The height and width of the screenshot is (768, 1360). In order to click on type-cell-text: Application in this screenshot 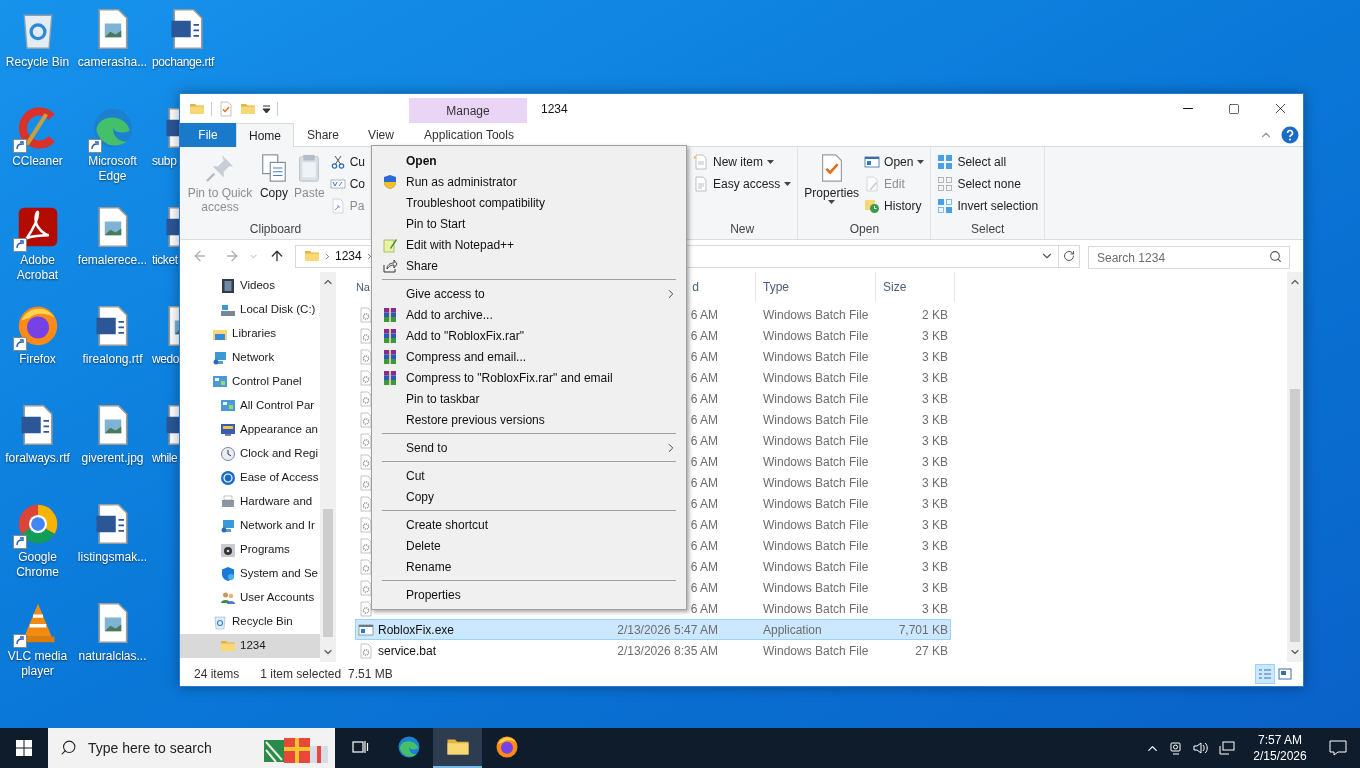, I will do `click(792, 630)`.